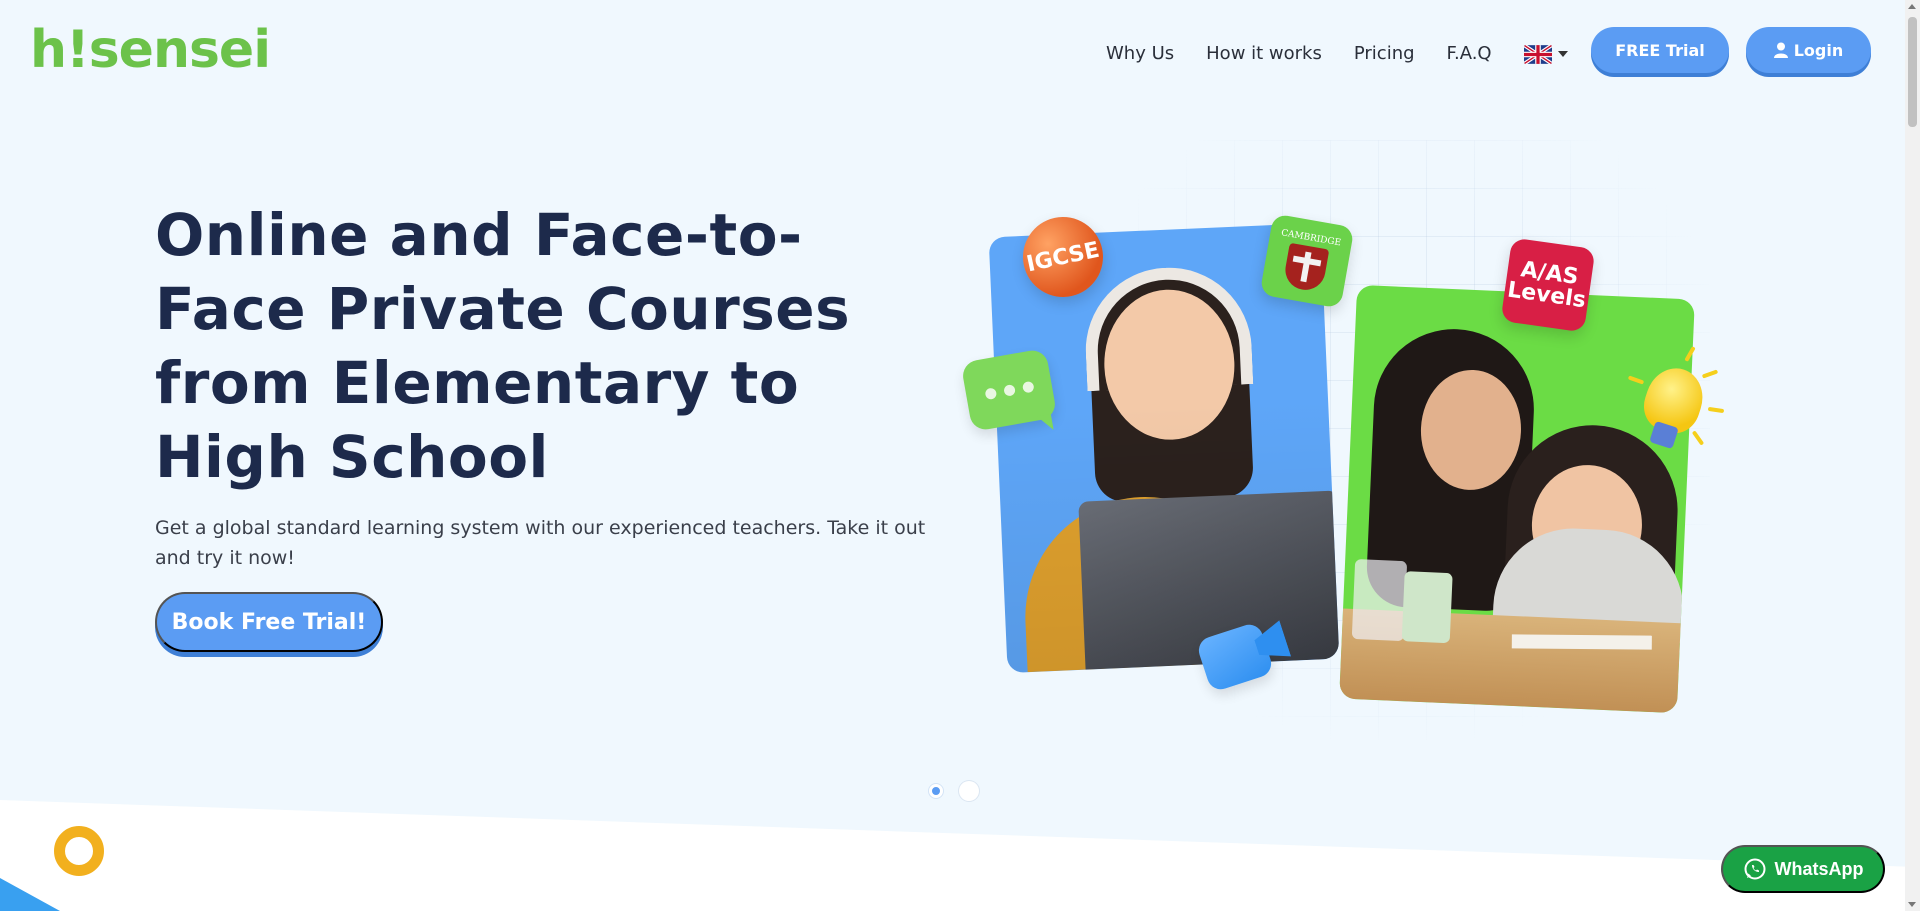  What do you see at coordinates (1581, 642) in the screenshot?
I see `paper` at bounding box center [1581, 642].